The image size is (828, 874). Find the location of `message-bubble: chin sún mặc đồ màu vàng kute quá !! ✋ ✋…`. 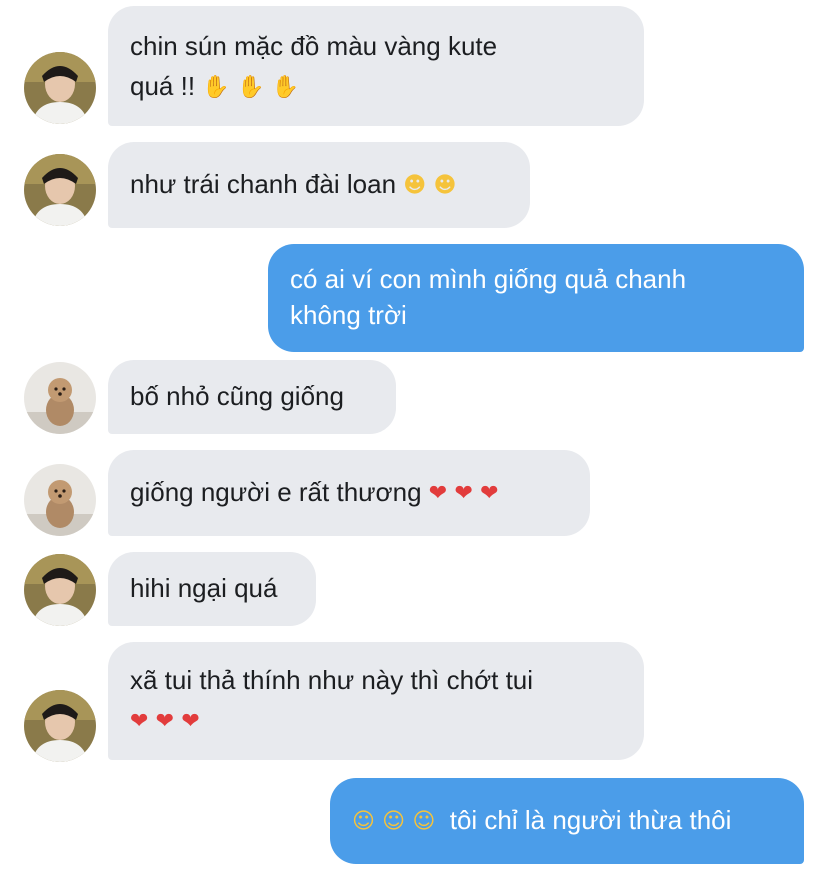

message-bubble: chin sún mặc đồ màu vàng kute quá !! ✋ ✋… is located at coordinates (376, 66).